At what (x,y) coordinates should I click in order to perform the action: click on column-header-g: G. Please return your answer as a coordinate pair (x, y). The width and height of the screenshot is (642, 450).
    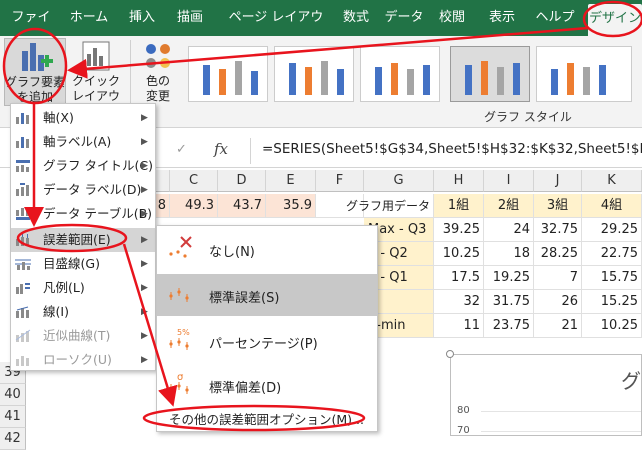
    Looking at the image, I should click on (399, 181).